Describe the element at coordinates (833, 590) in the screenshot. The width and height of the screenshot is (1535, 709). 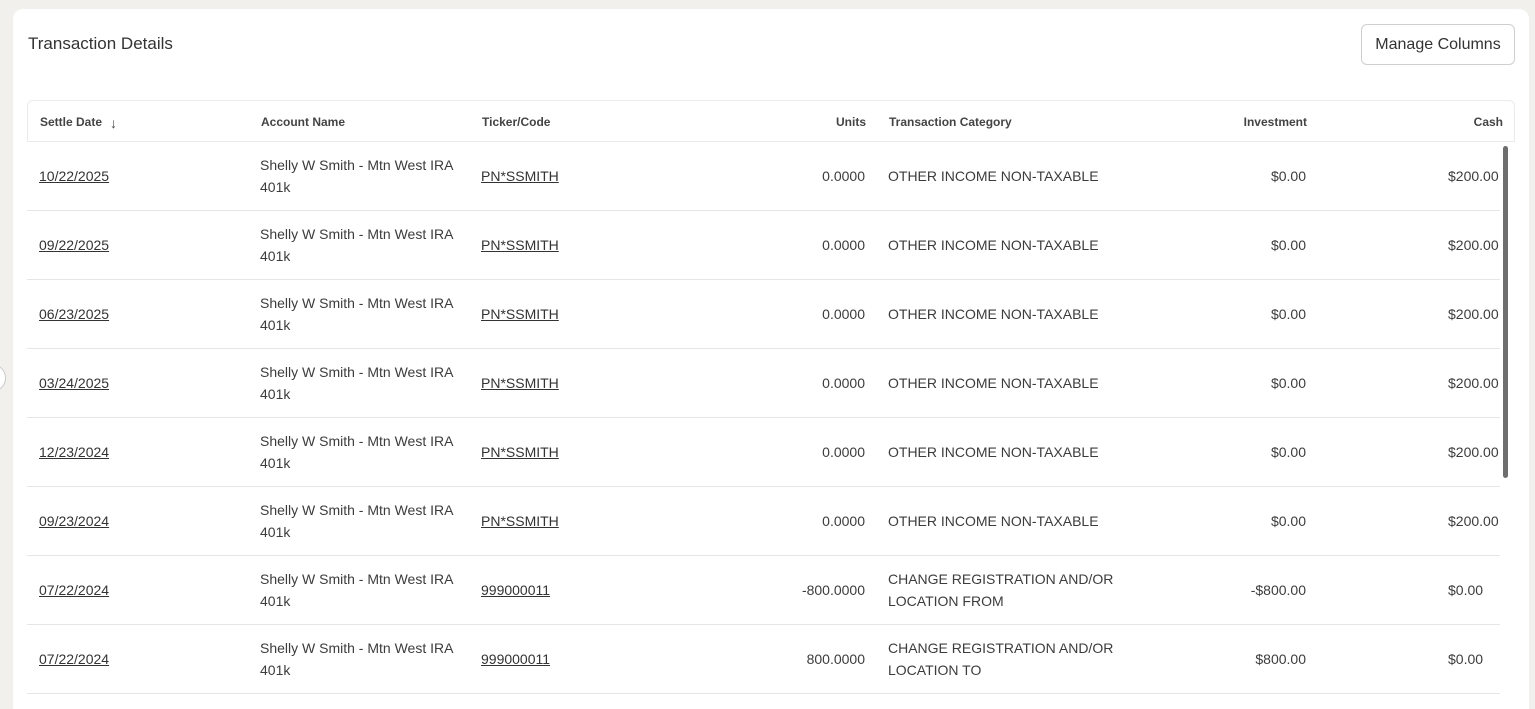
I see `units-cell: -800.0000` at that location.